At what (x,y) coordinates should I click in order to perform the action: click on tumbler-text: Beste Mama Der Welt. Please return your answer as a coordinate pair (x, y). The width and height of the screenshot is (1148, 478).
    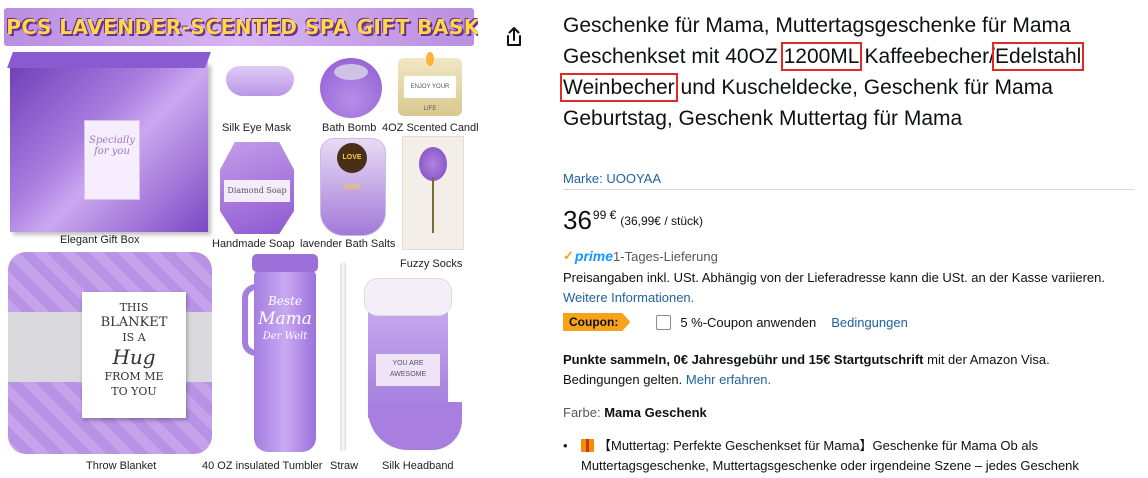
    Looking at the image, I should click on (285, 319).